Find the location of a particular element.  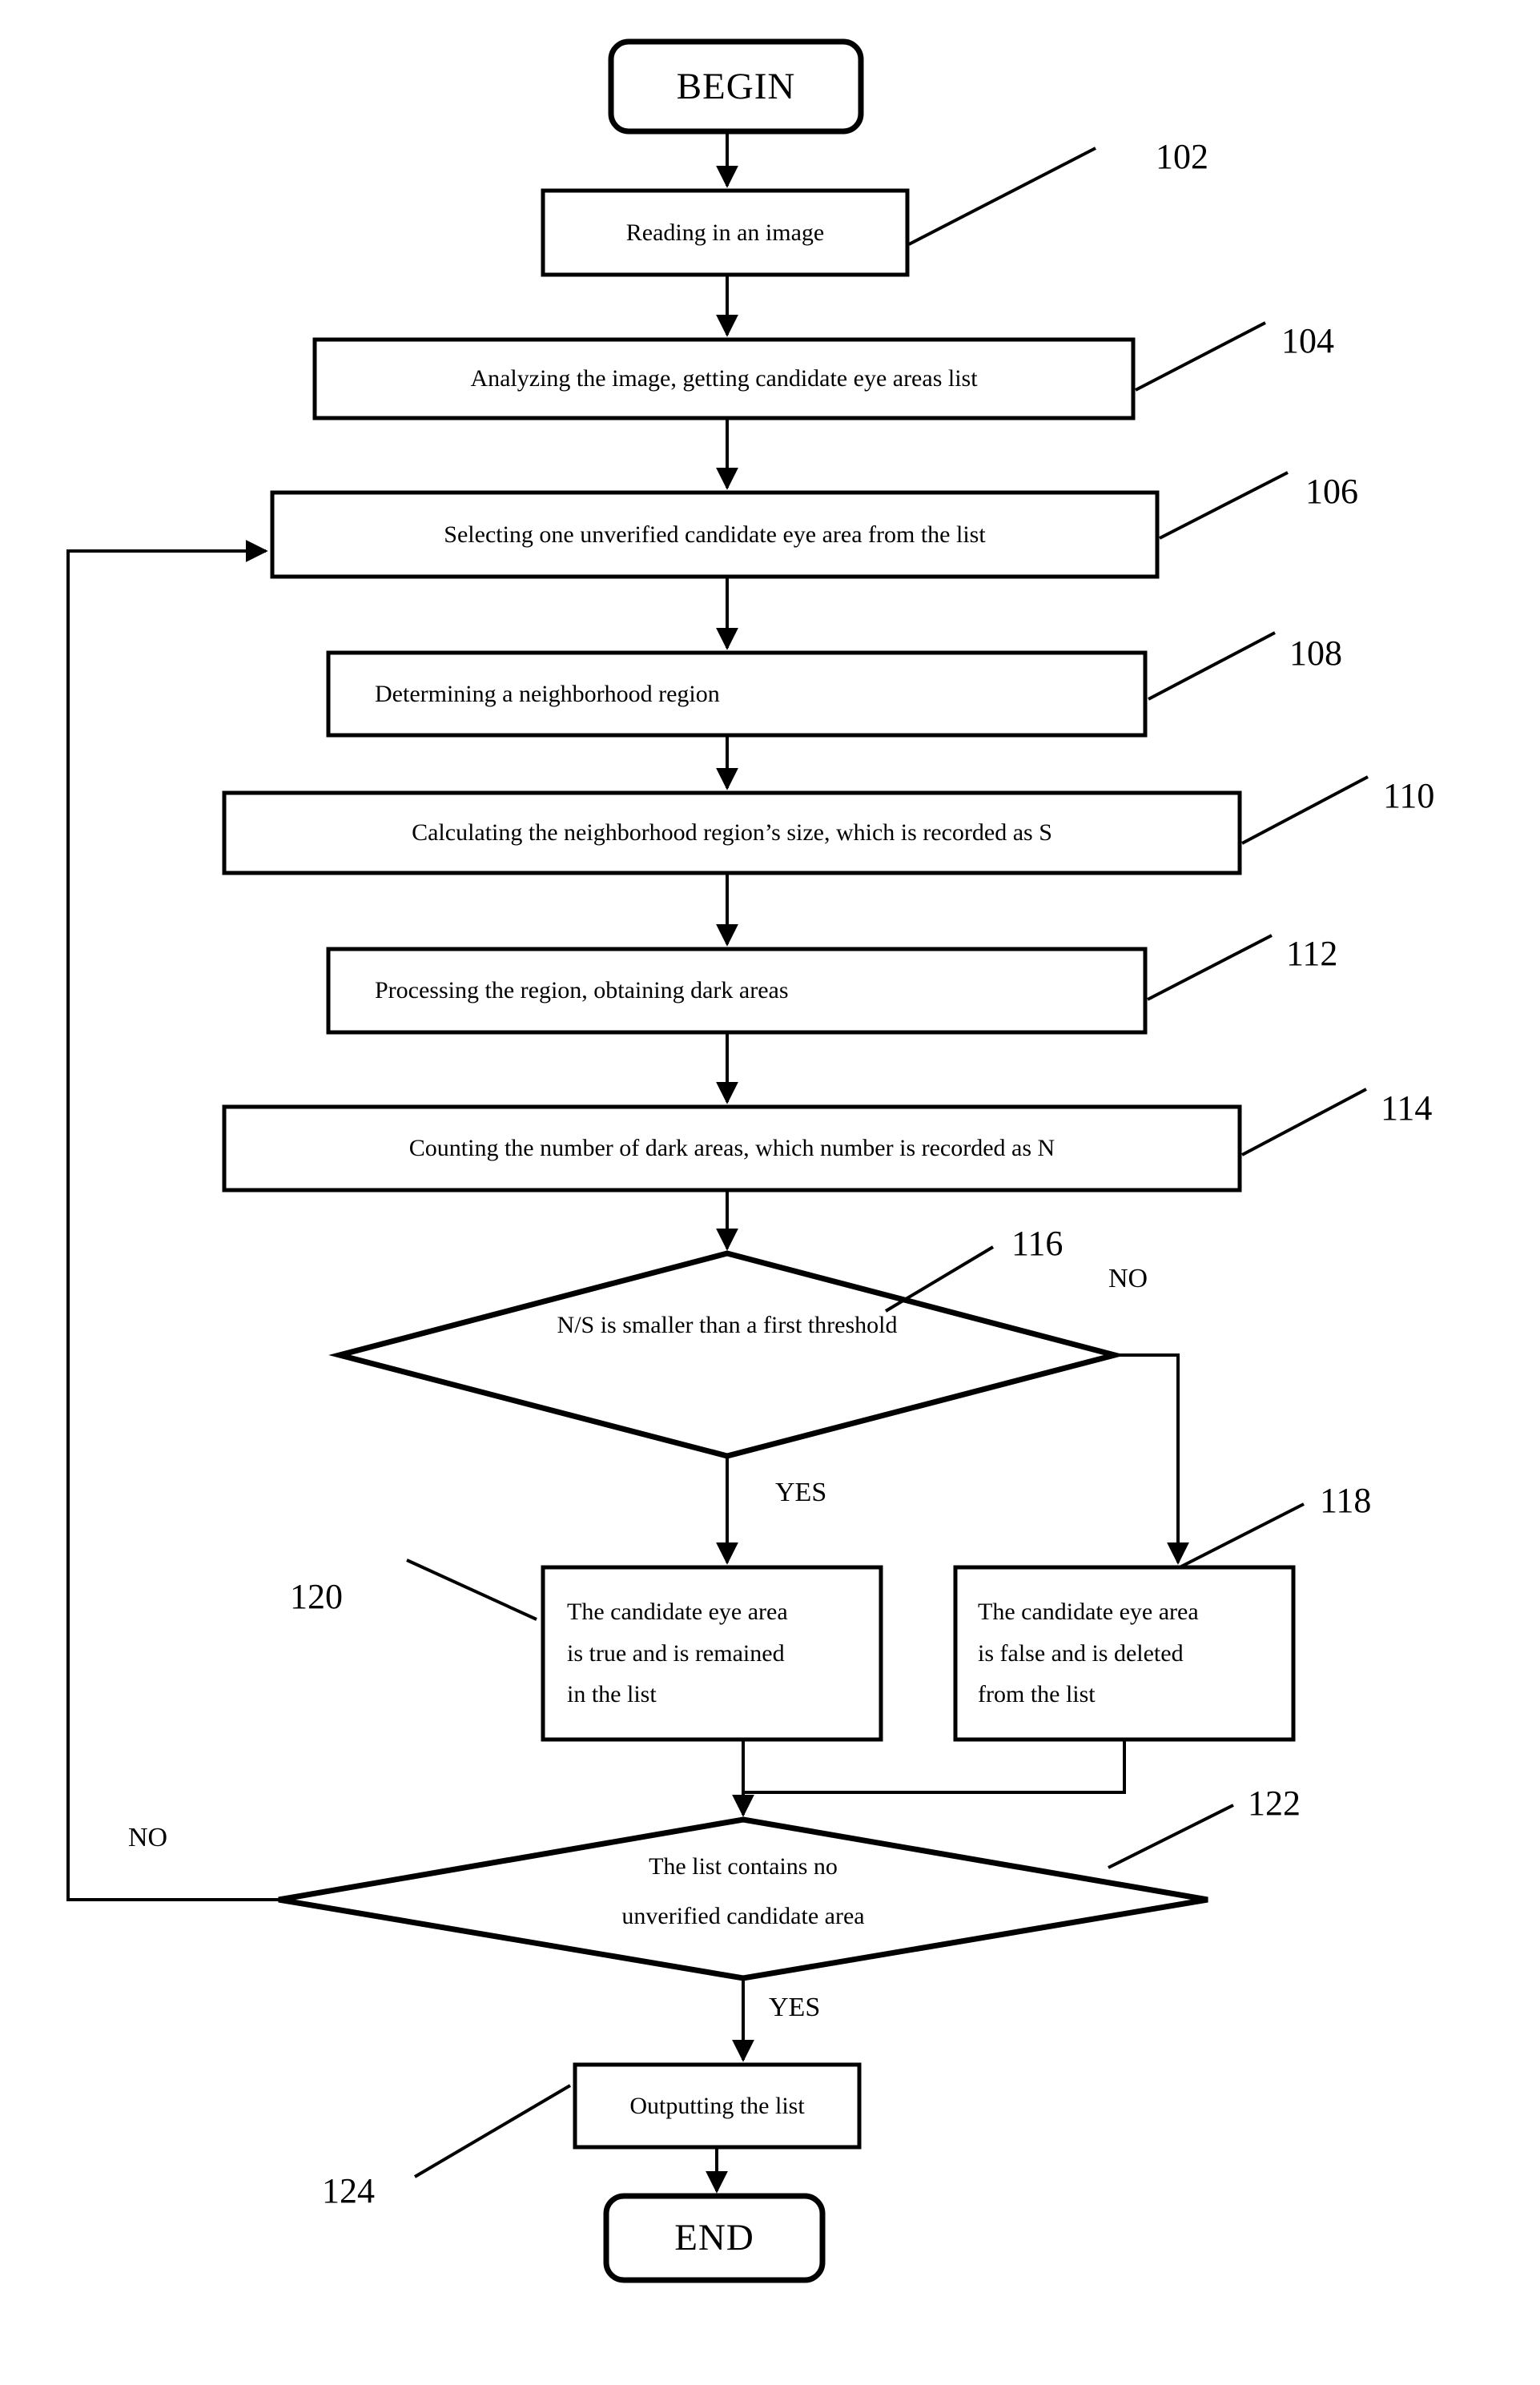

node-124-shape is located at coordinates (717, 2106).